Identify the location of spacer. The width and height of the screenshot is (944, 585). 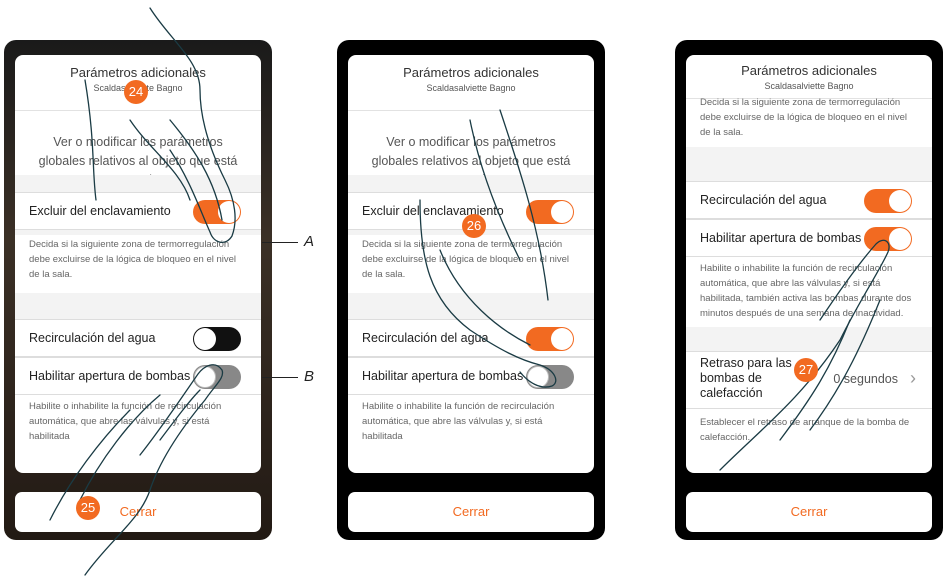
(809, 339).